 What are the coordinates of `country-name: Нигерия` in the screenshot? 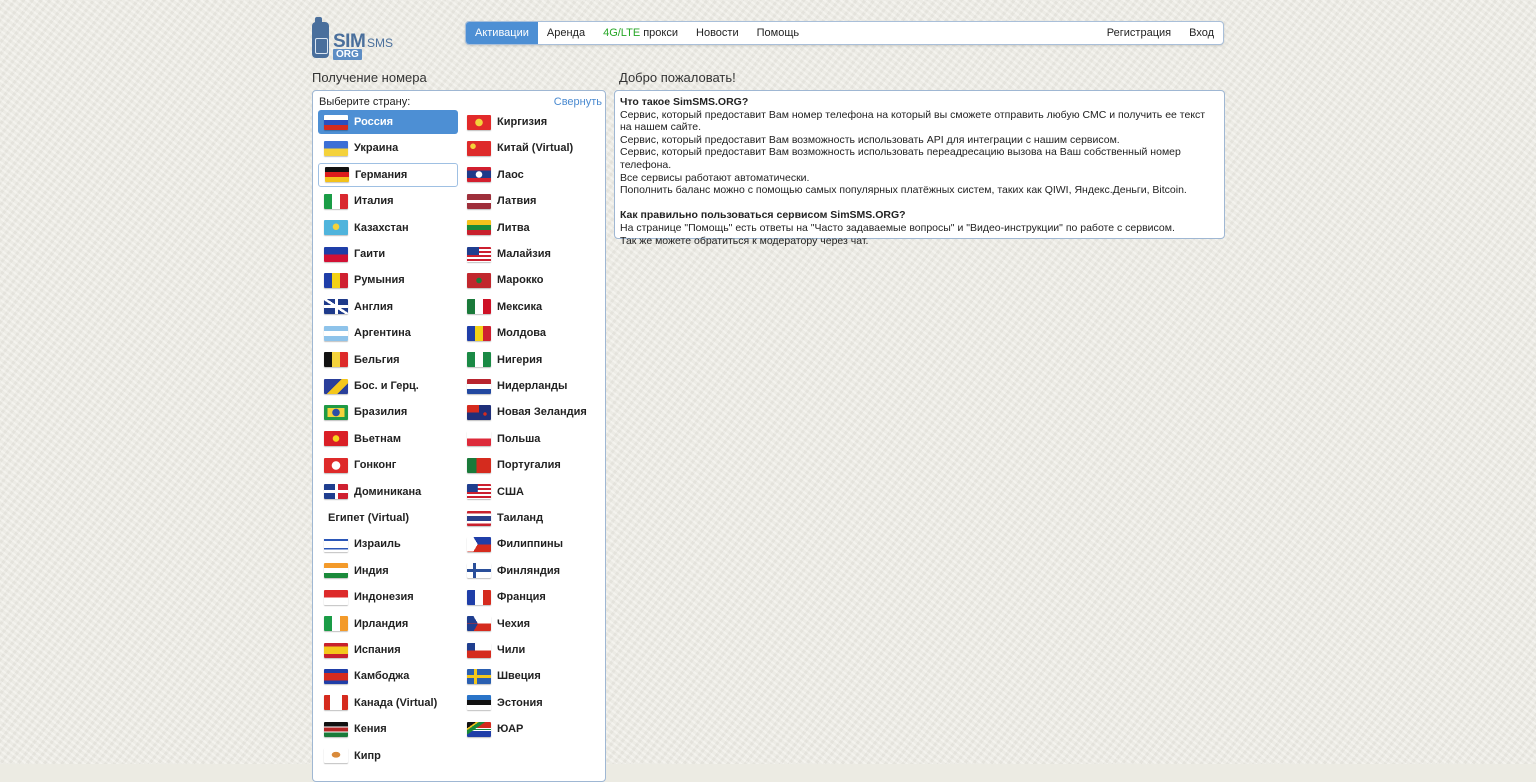 It's located at (520, 359).